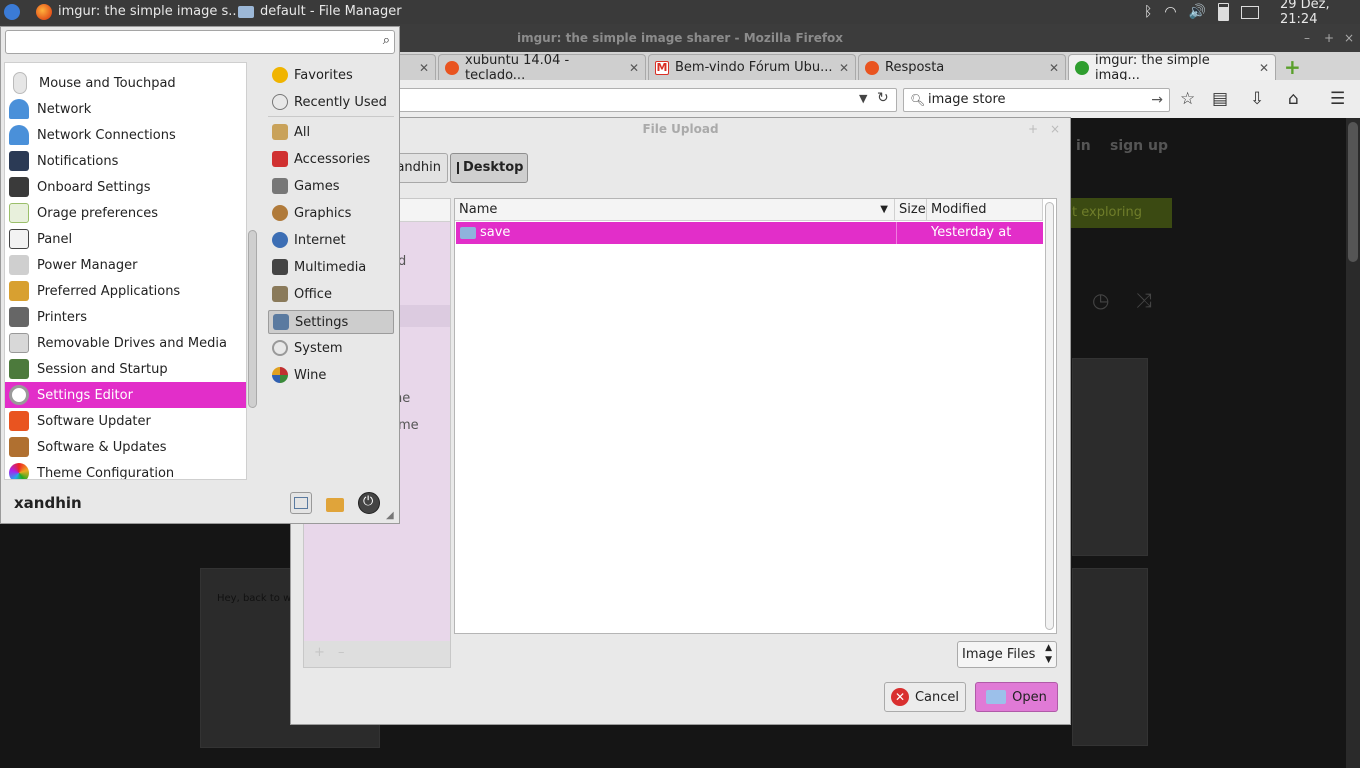 This screenshot has width=1360, height=768. I want to click on clock: 29 Dez, 21:24, so click(1320, 13).